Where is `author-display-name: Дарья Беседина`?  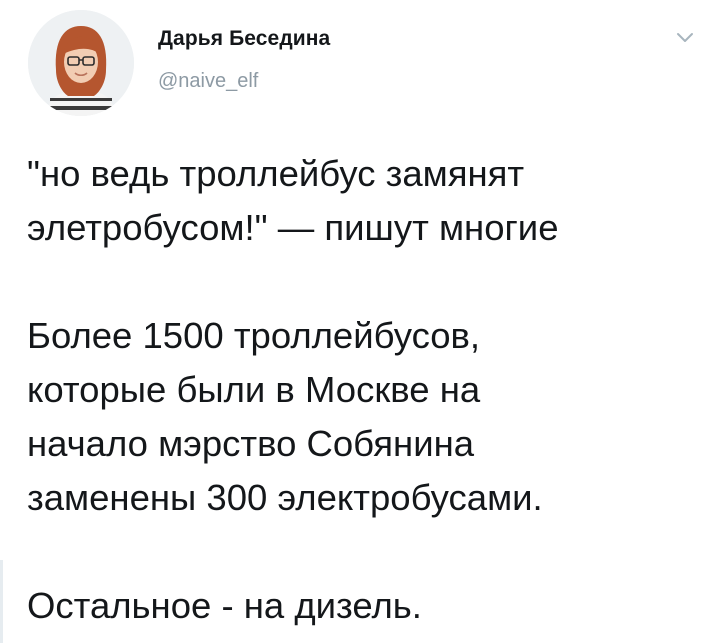 author-display-name: Дарья Беседина is located at coordinates (244, 39).